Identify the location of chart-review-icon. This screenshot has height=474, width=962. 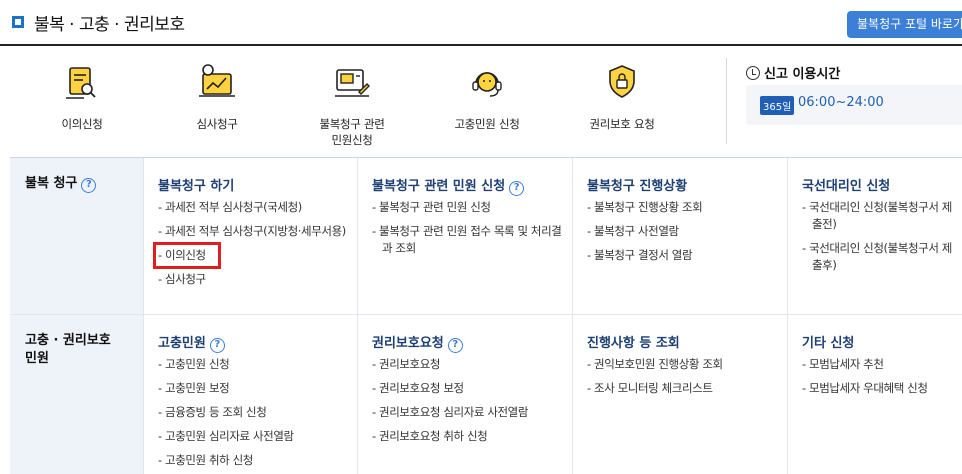
(217, 80).